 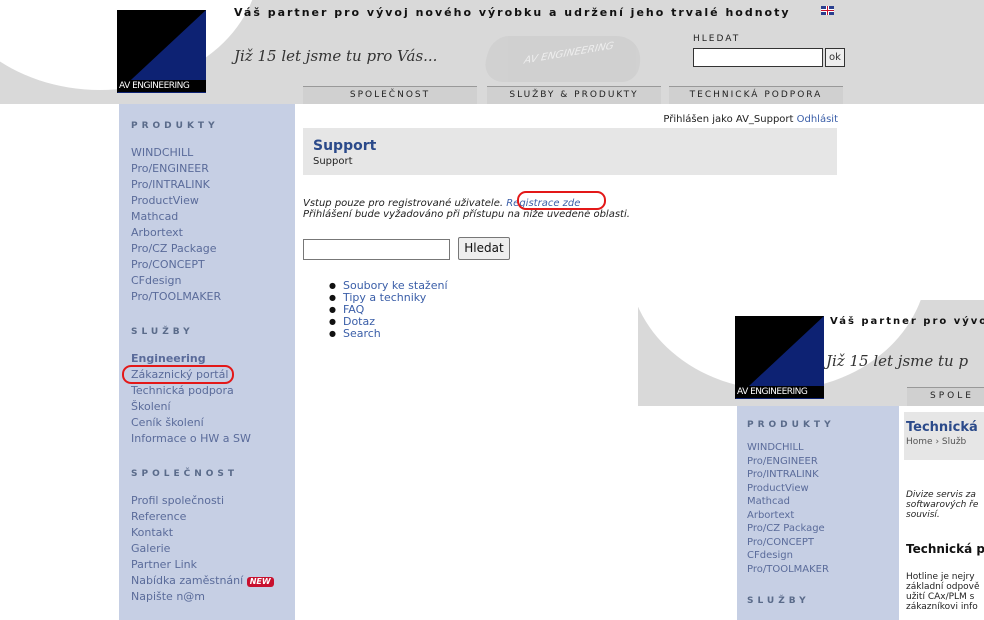 I want to click on overlay-item-pro-cz-package: Pro/CZ Package, so click(x=823, y=529).